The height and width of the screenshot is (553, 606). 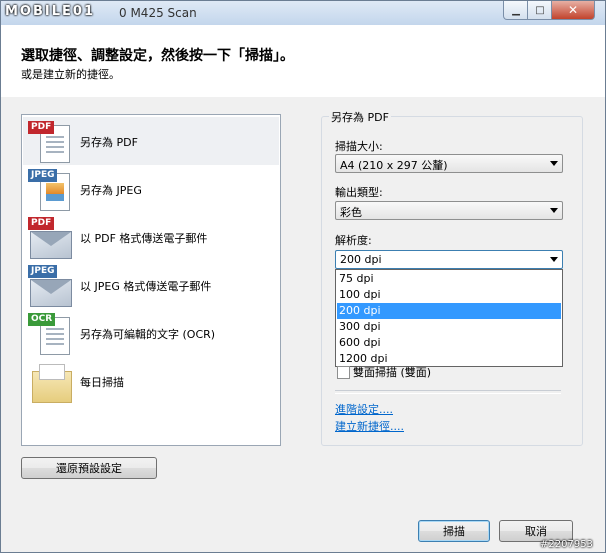 I want to click on shortcut-item-ocr: OCR 另存為可編輯的文字 (OCR), so click(x=151, y=333).